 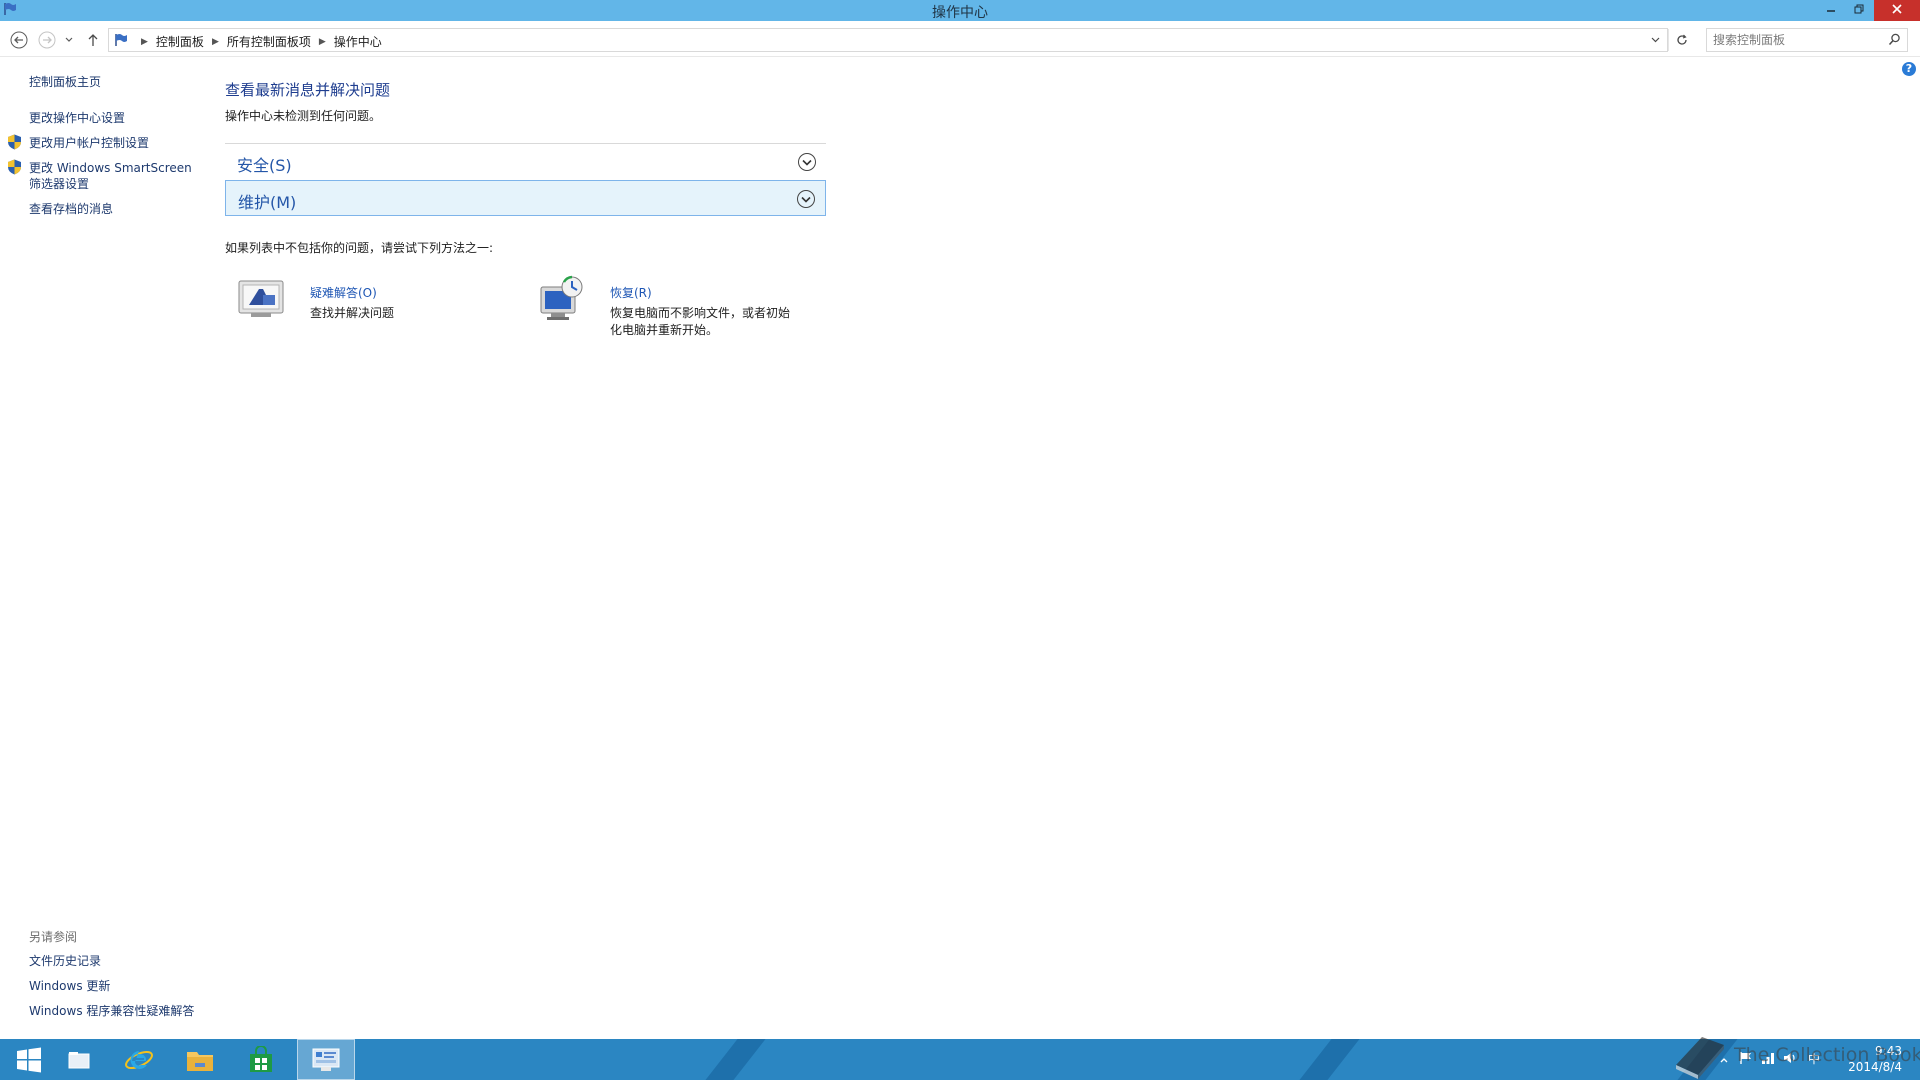 I want to click on recovery-tool: 恢复(R) 恢复电脑而不影响文件，或者初始化电脑并重新开始。, so click(x=687, y=306).